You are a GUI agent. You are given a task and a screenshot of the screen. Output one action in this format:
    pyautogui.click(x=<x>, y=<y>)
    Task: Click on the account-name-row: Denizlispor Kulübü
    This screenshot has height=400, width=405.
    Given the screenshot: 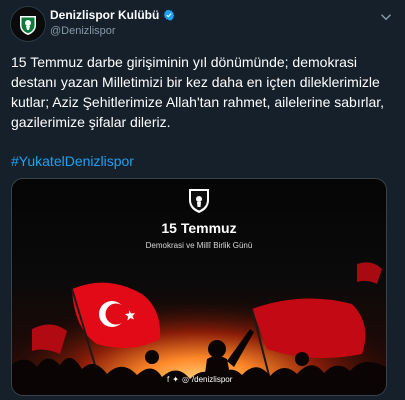 What is the action you would take?
    pyautogui.click(x=112, y=15)
    